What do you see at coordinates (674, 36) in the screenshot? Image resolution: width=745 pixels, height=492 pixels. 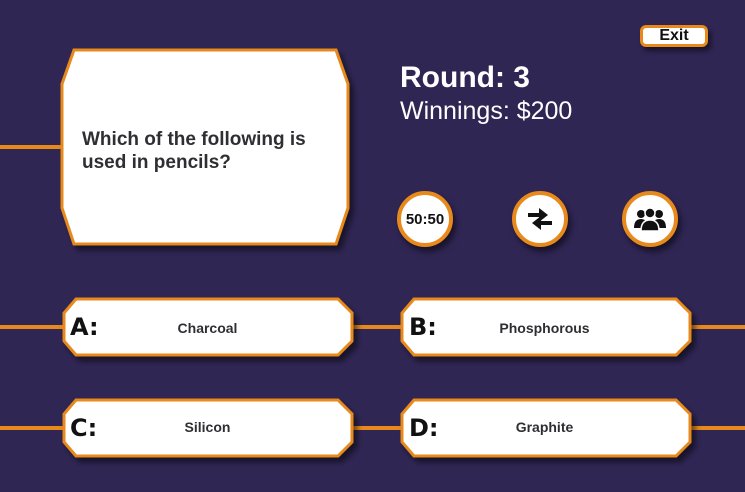 I see `exit-button: Exit` at bounding box center [674, 36].